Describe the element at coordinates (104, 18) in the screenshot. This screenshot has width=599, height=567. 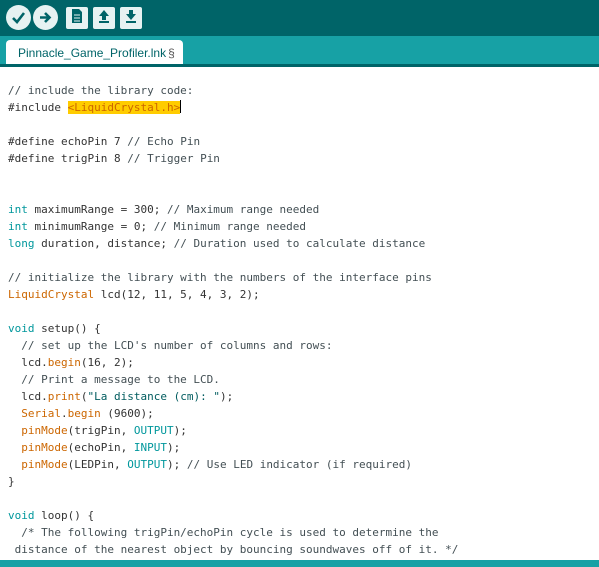
I see `open-button` at that location.